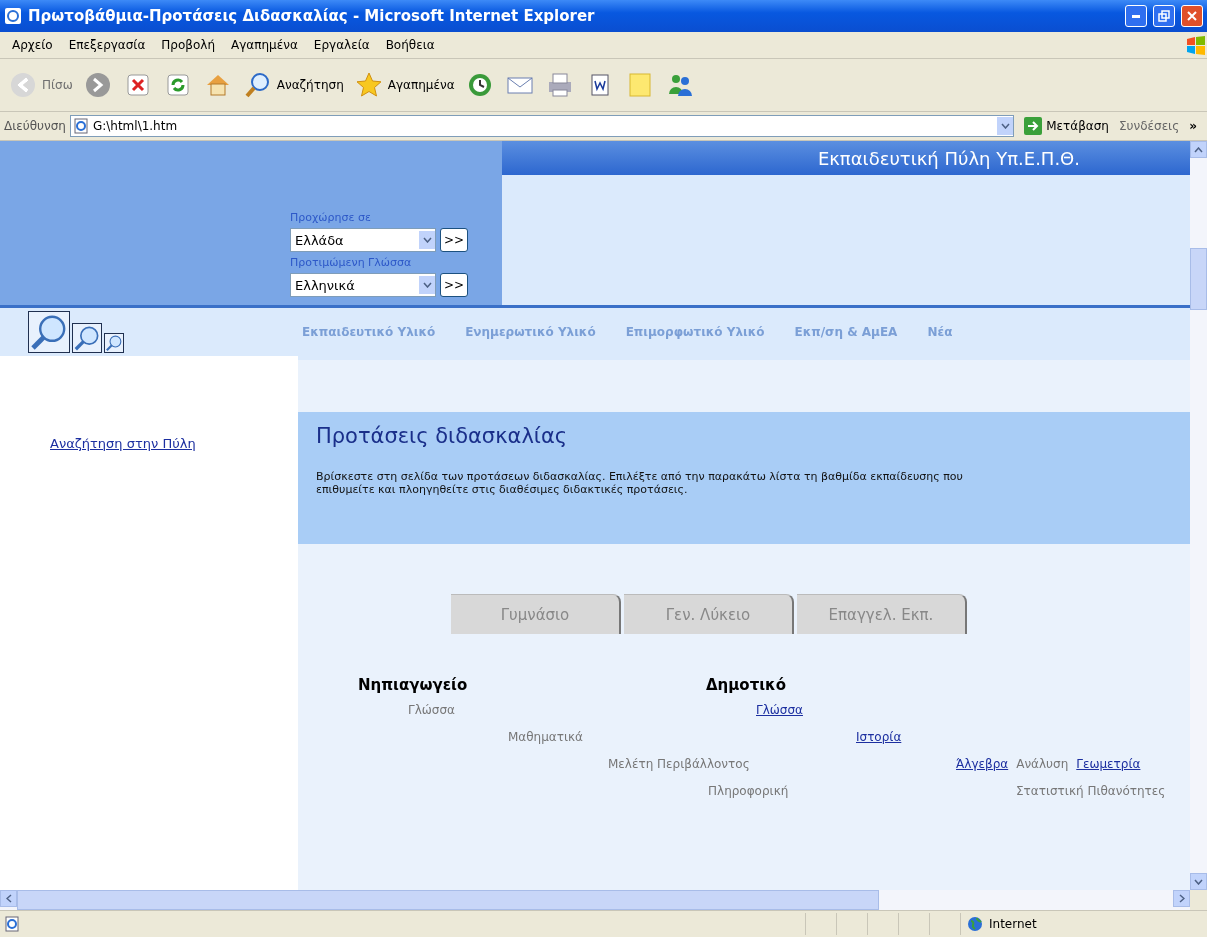  Describe the element at coordinates (879, 736) in the screenshot. I see `subject-link: Ιστορία` at that location.